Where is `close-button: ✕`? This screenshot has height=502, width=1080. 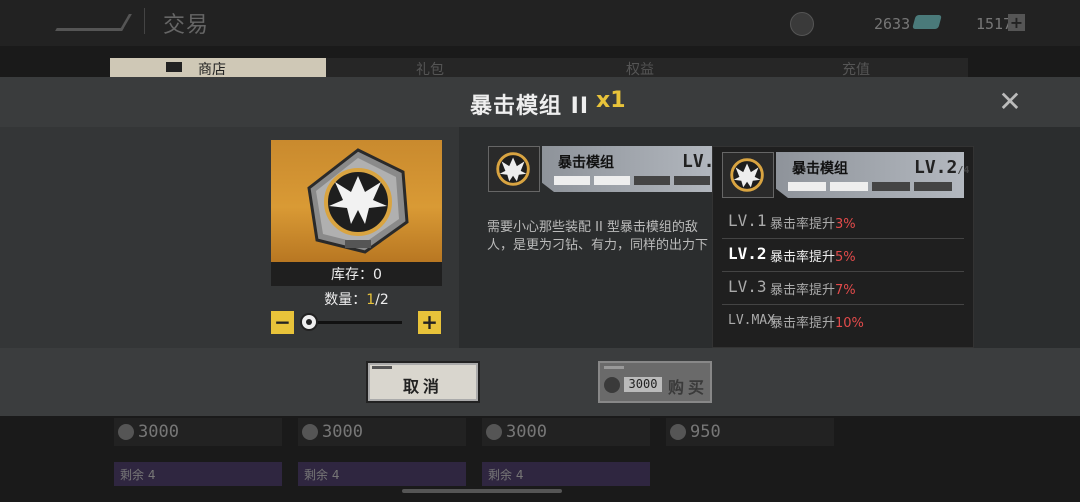 close-button: ✕ is located at coordinates (1010, 102).